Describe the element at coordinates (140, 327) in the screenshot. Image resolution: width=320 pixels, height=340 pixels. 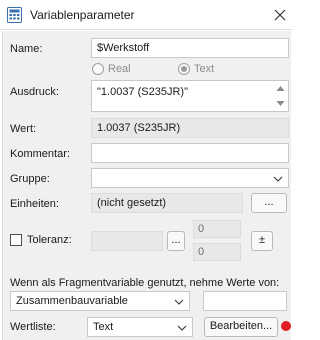
I see `wertliste-type-dropdown: Text` at that location.